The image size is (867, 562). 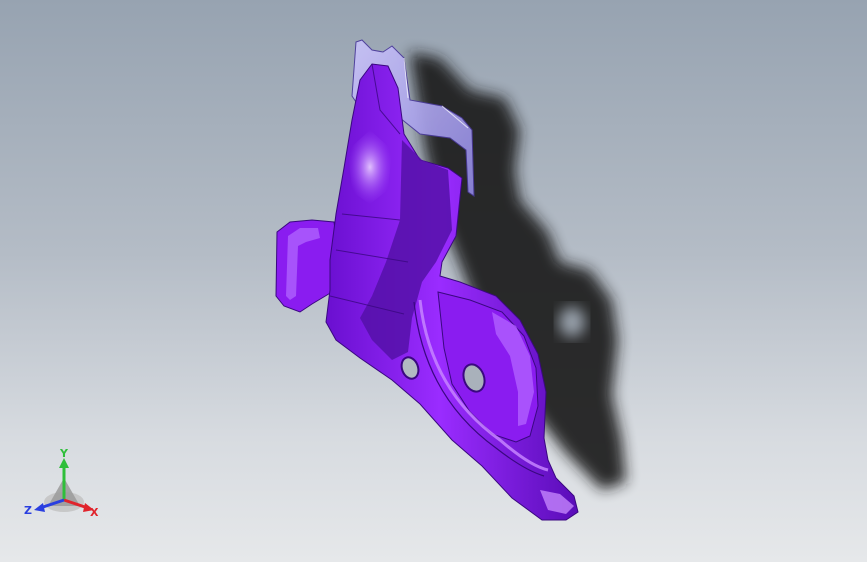 I want to click on x-axis-label: X, so click(x=94, y=512).